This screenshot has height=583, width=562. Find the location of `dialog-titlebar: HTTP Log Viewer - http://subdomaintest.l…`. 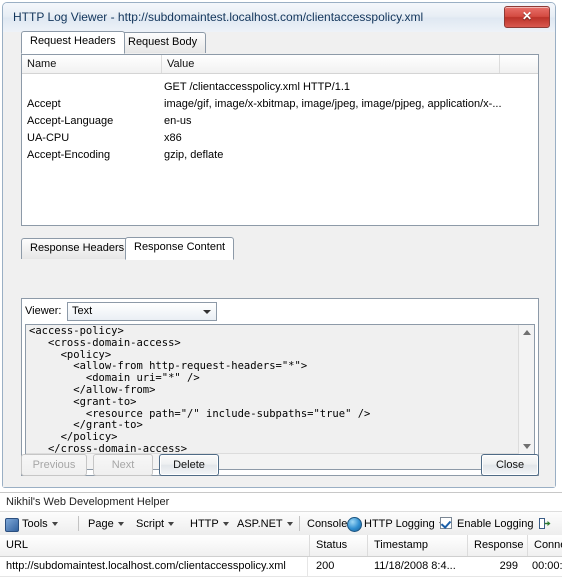

dialog-titlebar: HTTP Log Viewer - http://subdomaintest.l… is located at coordinates (279, 18).